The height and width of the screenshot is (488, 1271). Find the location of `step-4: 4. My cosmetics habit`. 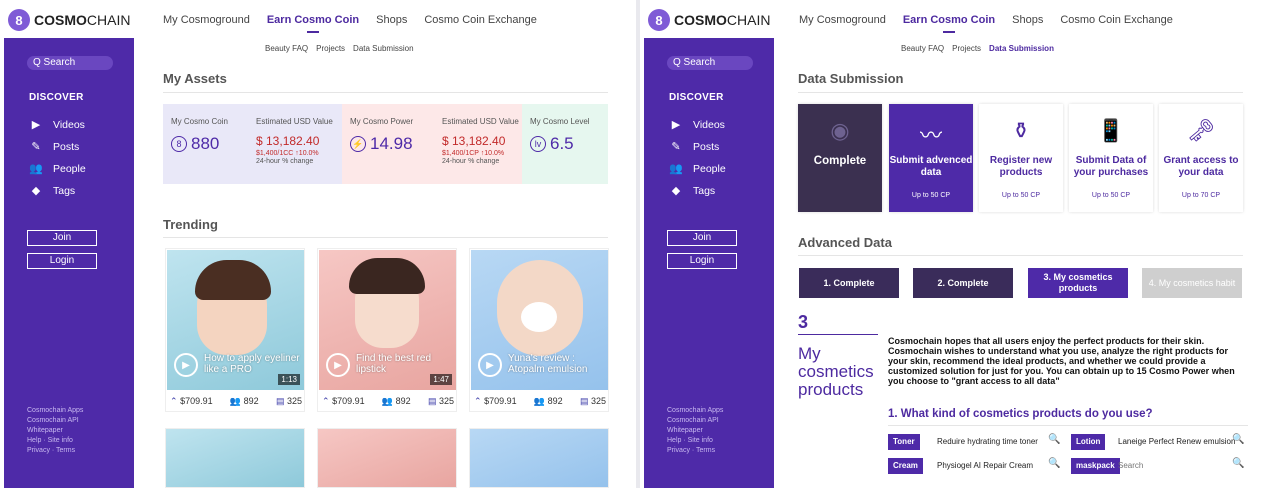

step-4: 4. My cosmetics habit is located at coordinates (1192, 283).